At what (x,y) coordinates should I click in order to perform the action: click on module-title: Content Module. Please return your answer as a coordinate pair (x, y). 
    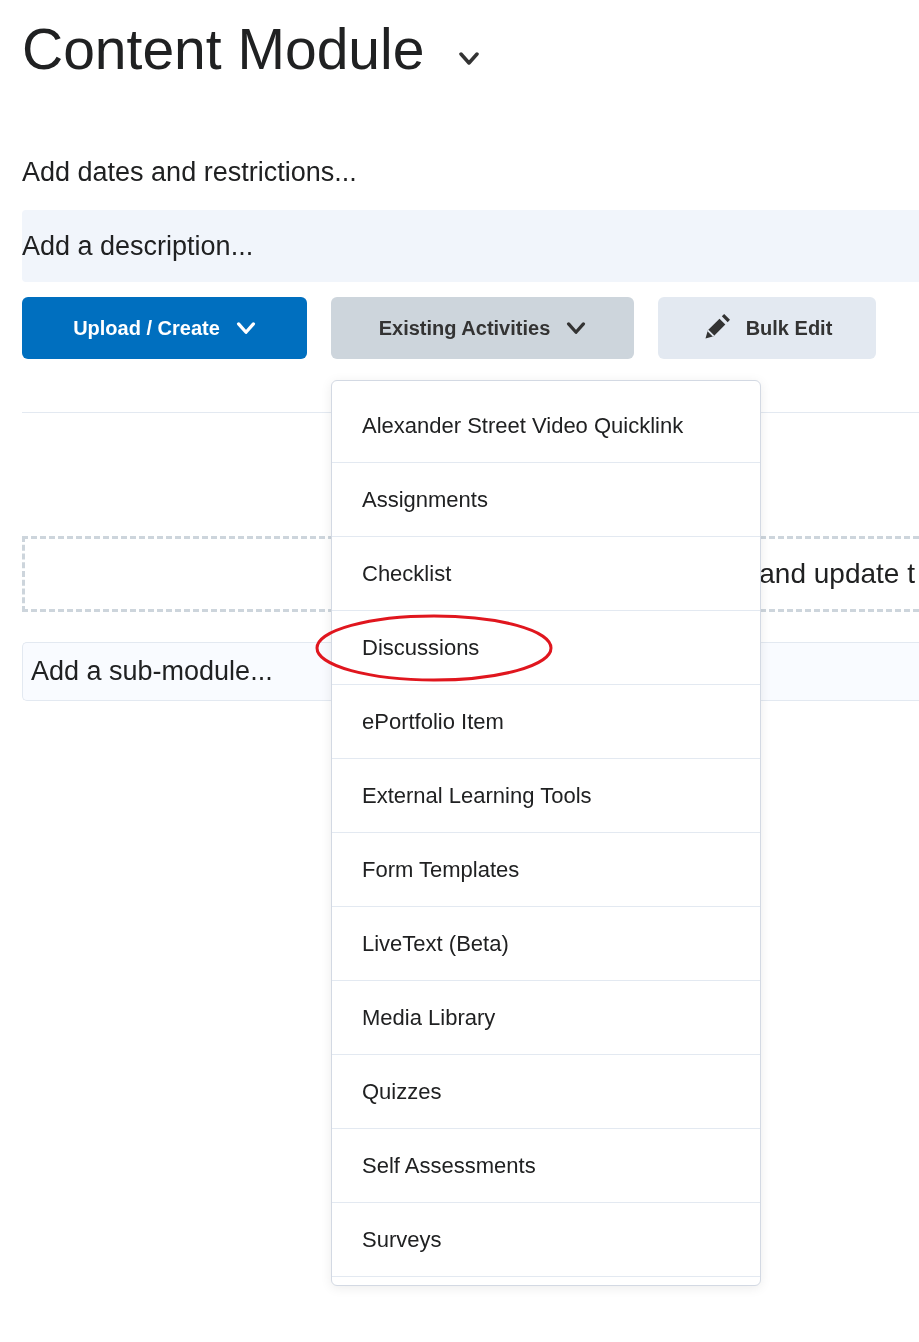
    Looking at the image, I should click on (223, 49).